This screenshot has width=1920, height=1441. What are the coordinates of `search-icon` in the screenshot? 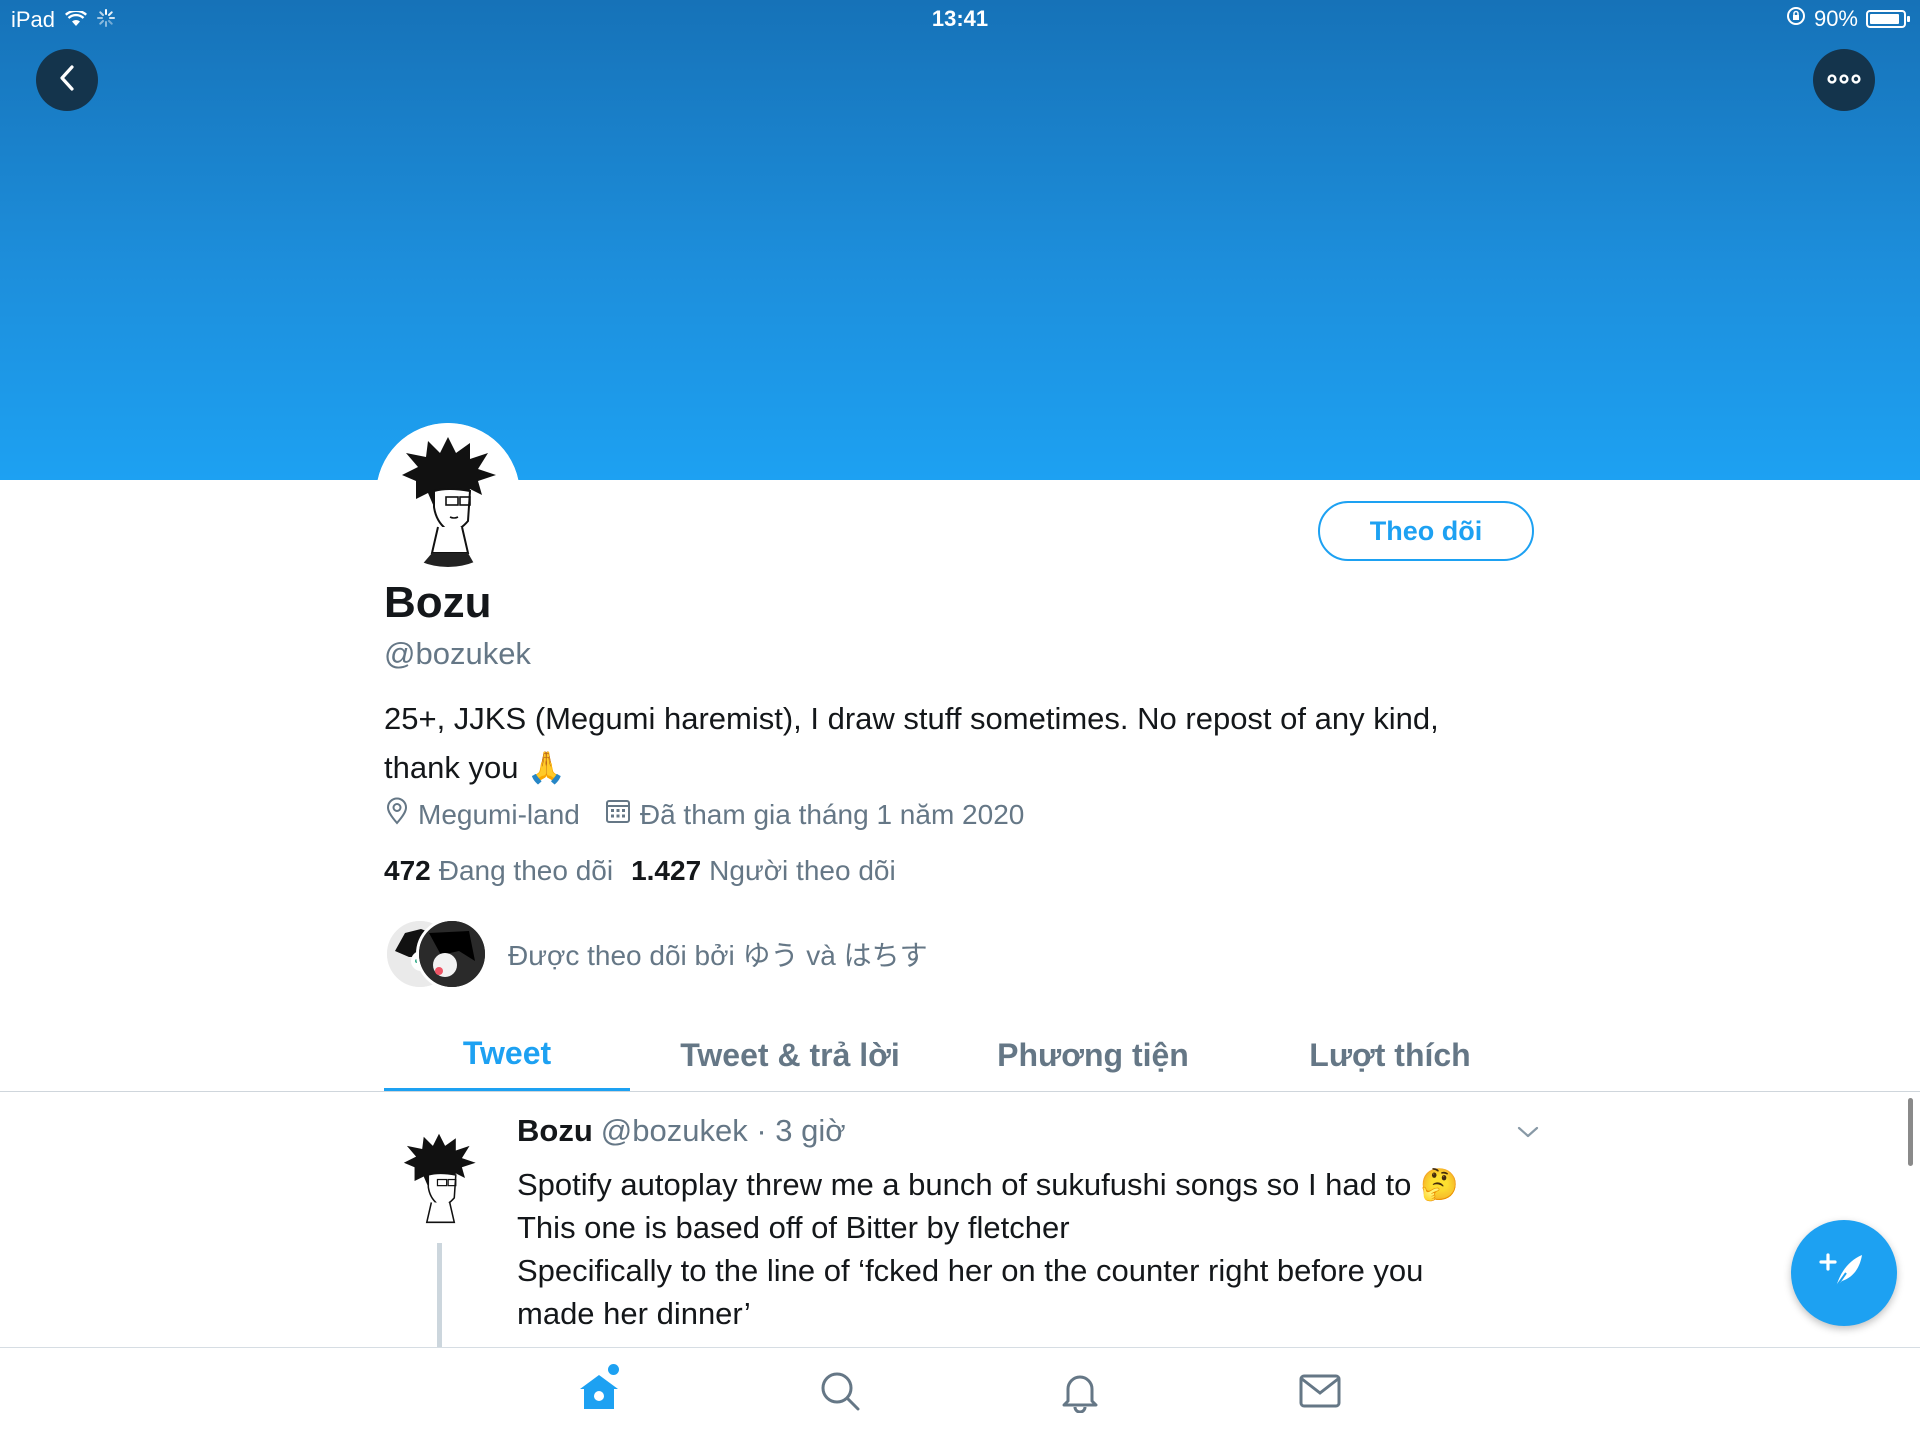 It's located at (840, 1393).